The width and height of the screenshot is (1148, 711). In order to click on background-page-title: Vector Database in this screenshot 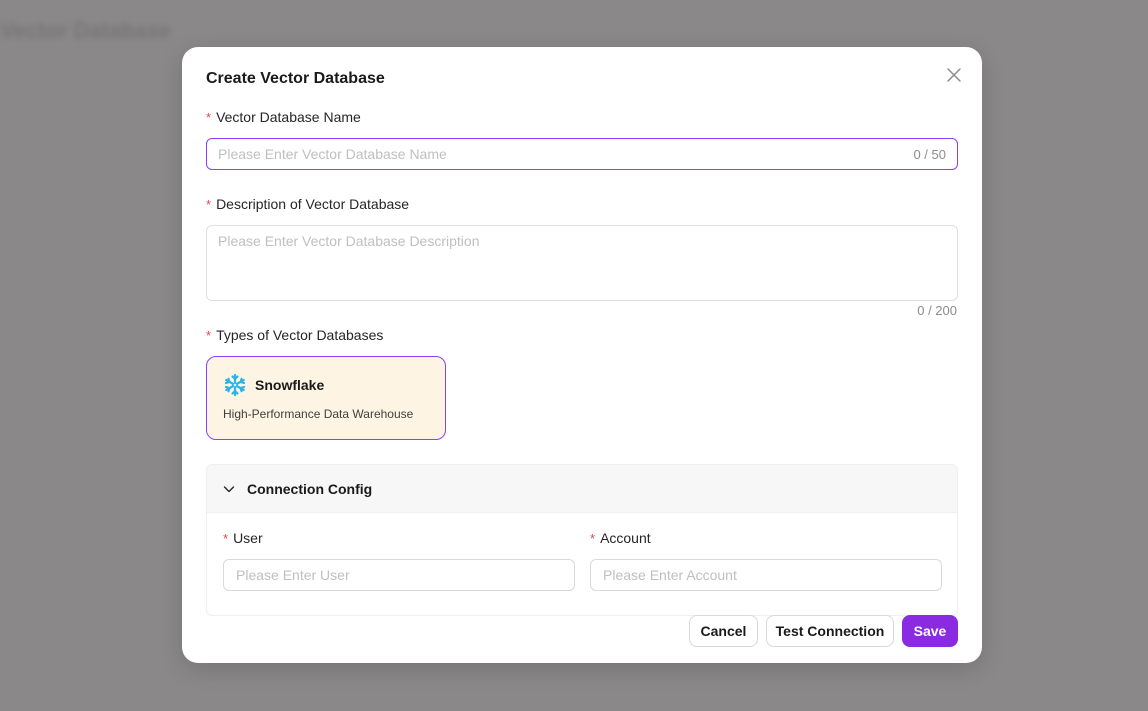, I will do `click(86, 30)`.